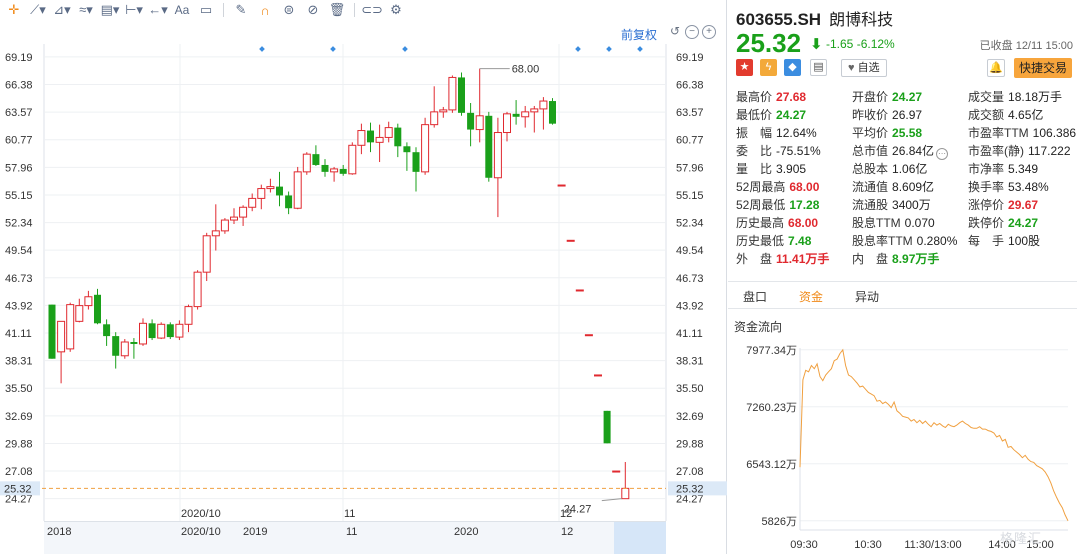 This screenshot has width=1077, height=554. I want to click on tab-zijin: 资金, so click(811, 296).